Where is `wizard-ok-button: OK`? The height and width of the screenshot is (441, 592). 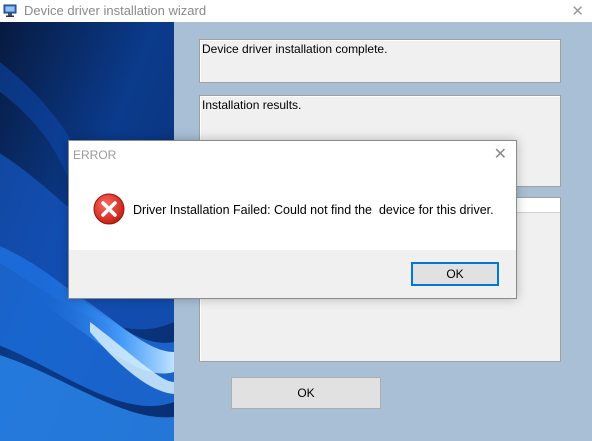 wizard-ok-button: OK is located at coordinates (306, 393).